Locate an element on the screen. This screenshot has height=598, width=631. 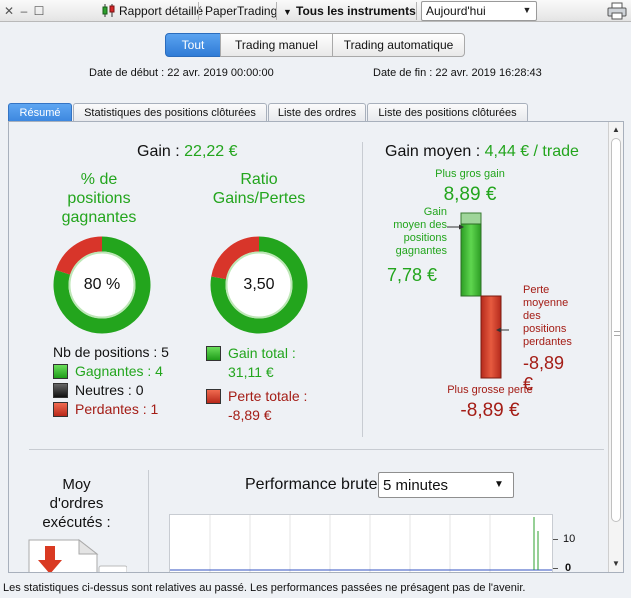
maximize-icon: ☐ is located at coordinates (39, 11).